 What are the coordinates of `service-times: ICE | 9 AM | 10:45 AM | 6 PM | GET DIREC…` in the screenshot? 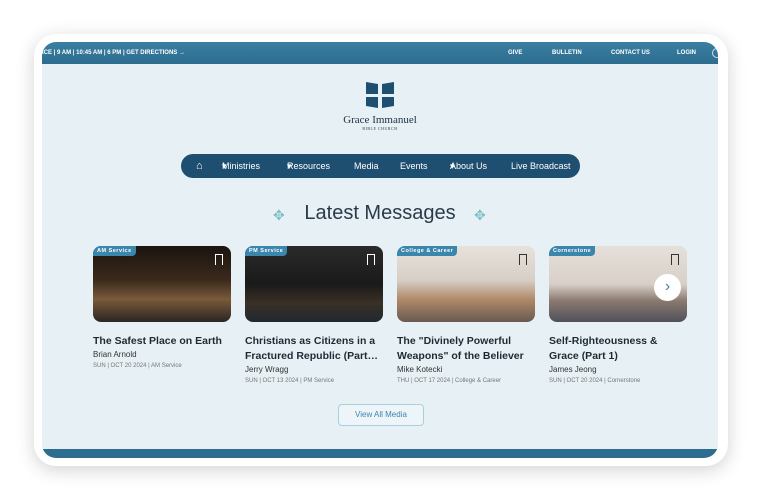 It's located at (110, 53).